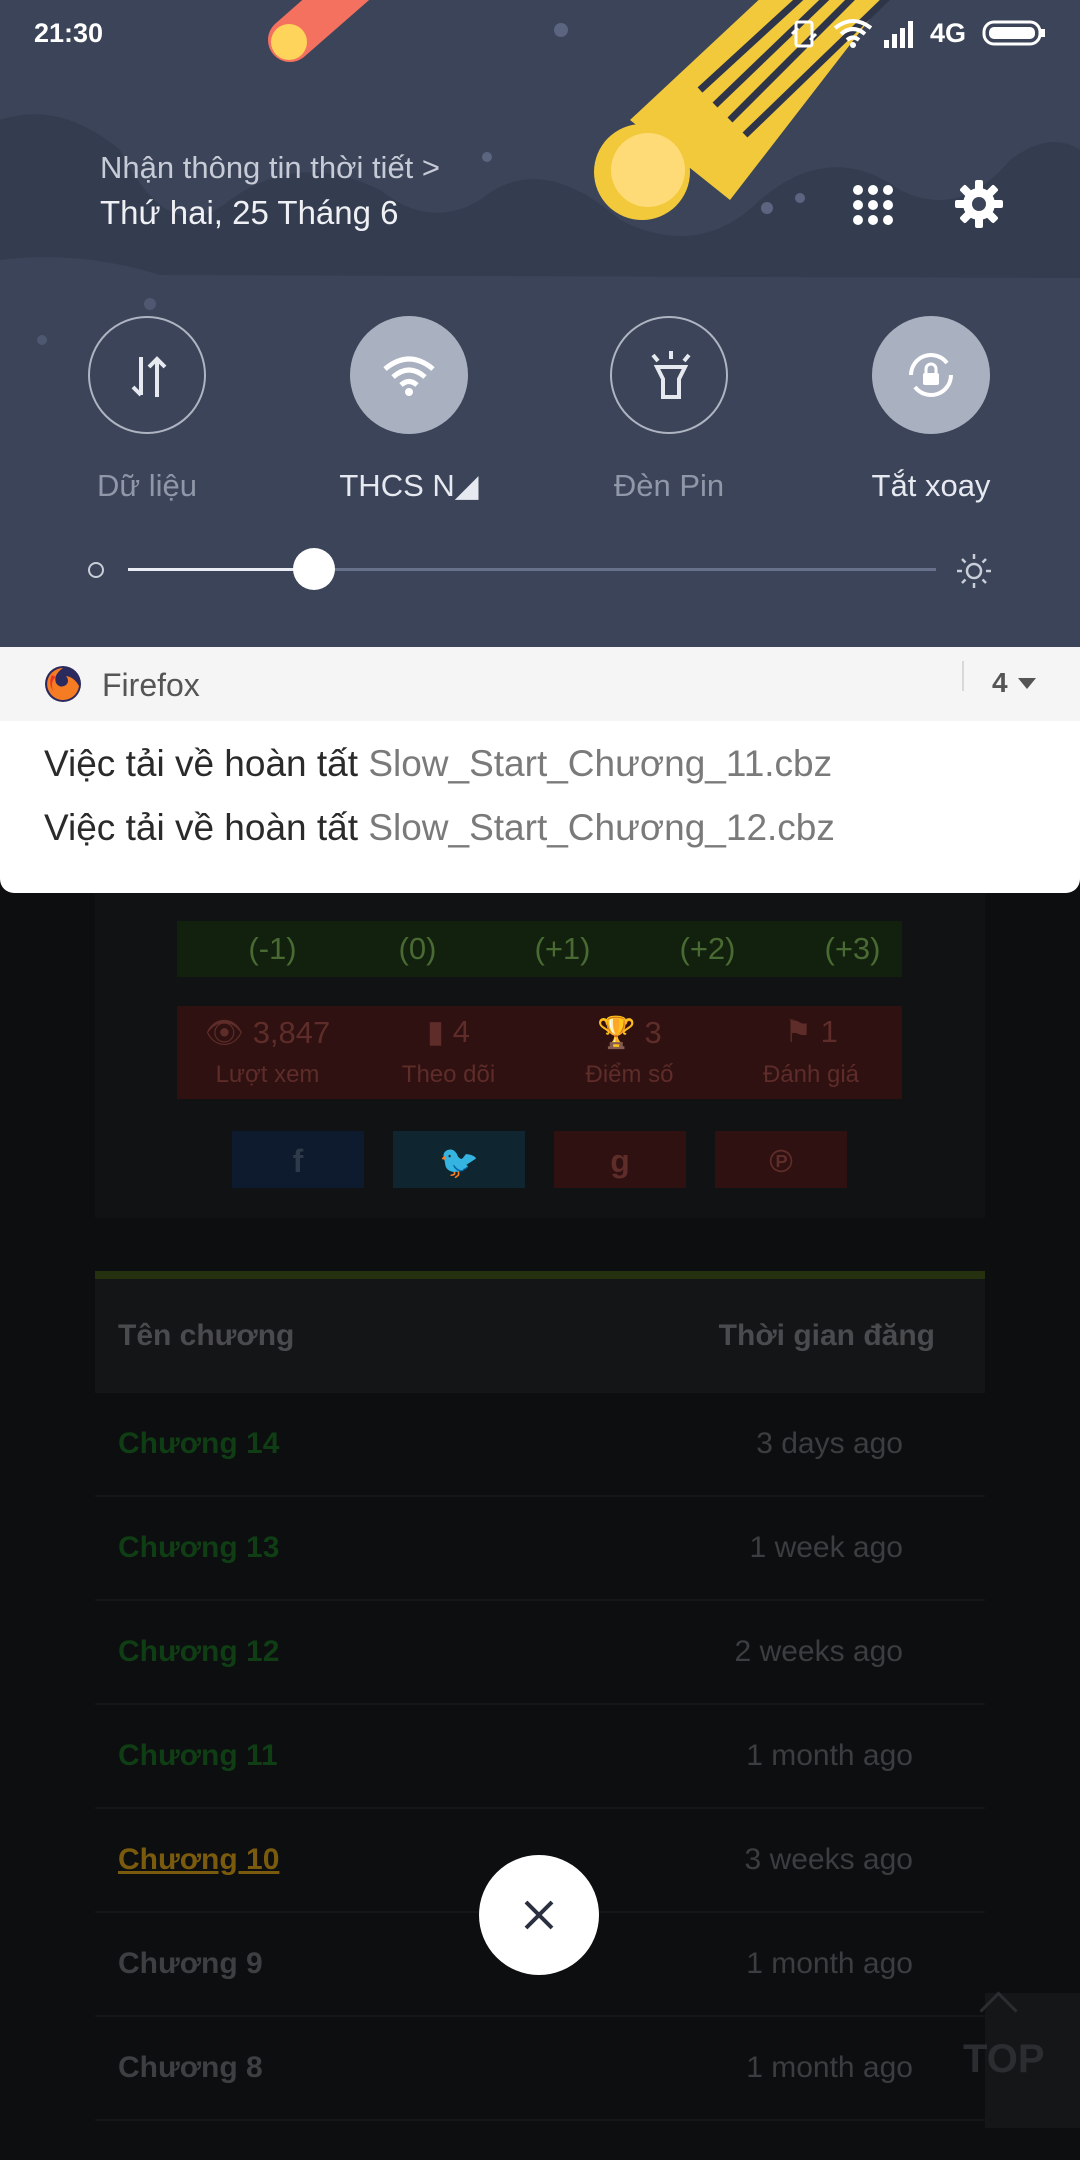 This screenshot has width=1080, height=2160. Describe the element at coordinates (96, 570) in the screenshot. I see `brightness-low-icon` at that location.